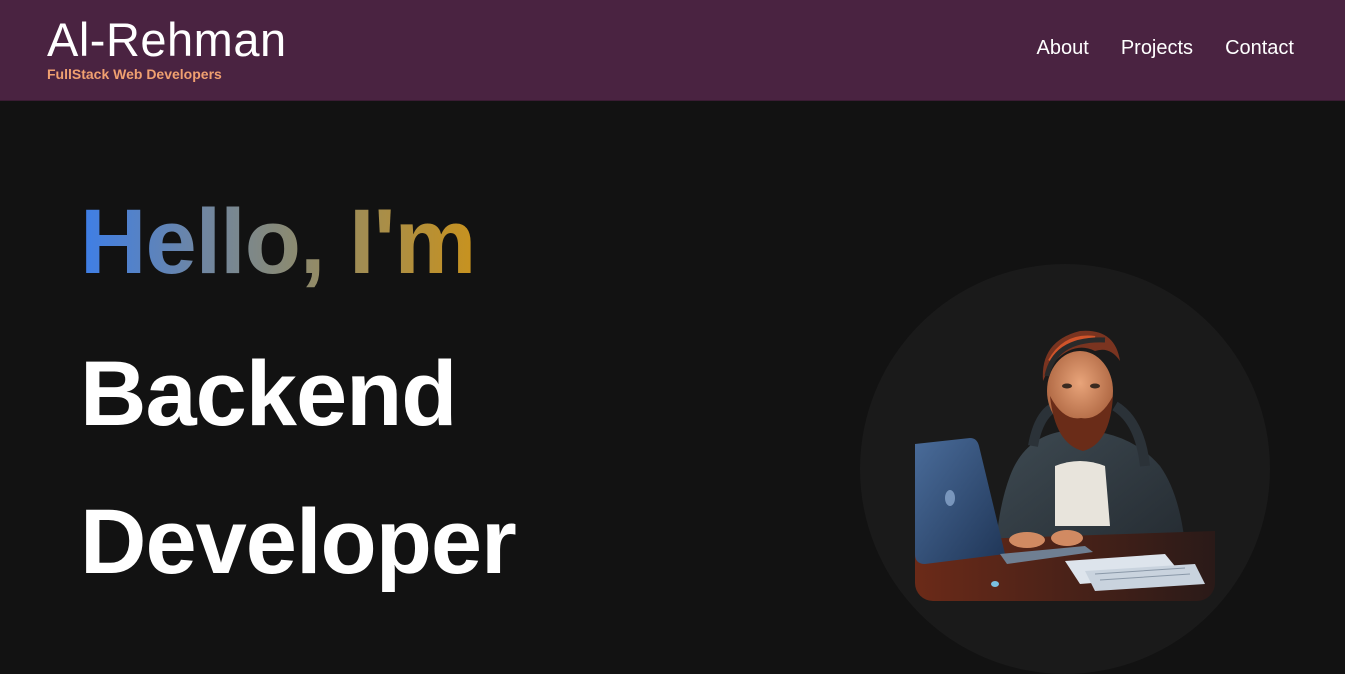 The height and width of the screenshot is (674, 1345). Describe the element at coordinates (1157, 48) in the screenshot. I see `nav-link-projects: Projects` at that location.